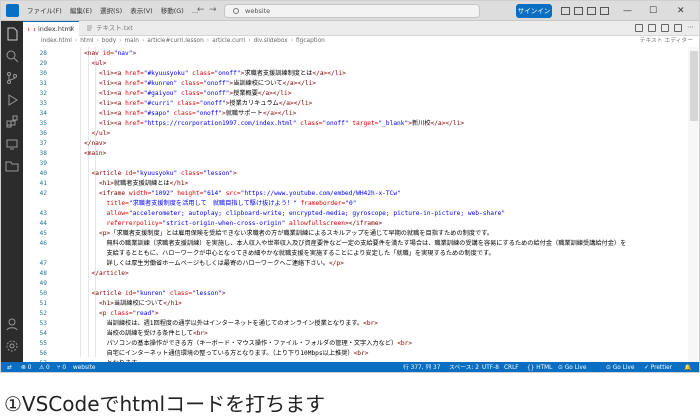 The image size is (700, 420). Describe the element at coordinates (539, 367) in the screenshot. I see `language-mode: {} HTML` at that location.